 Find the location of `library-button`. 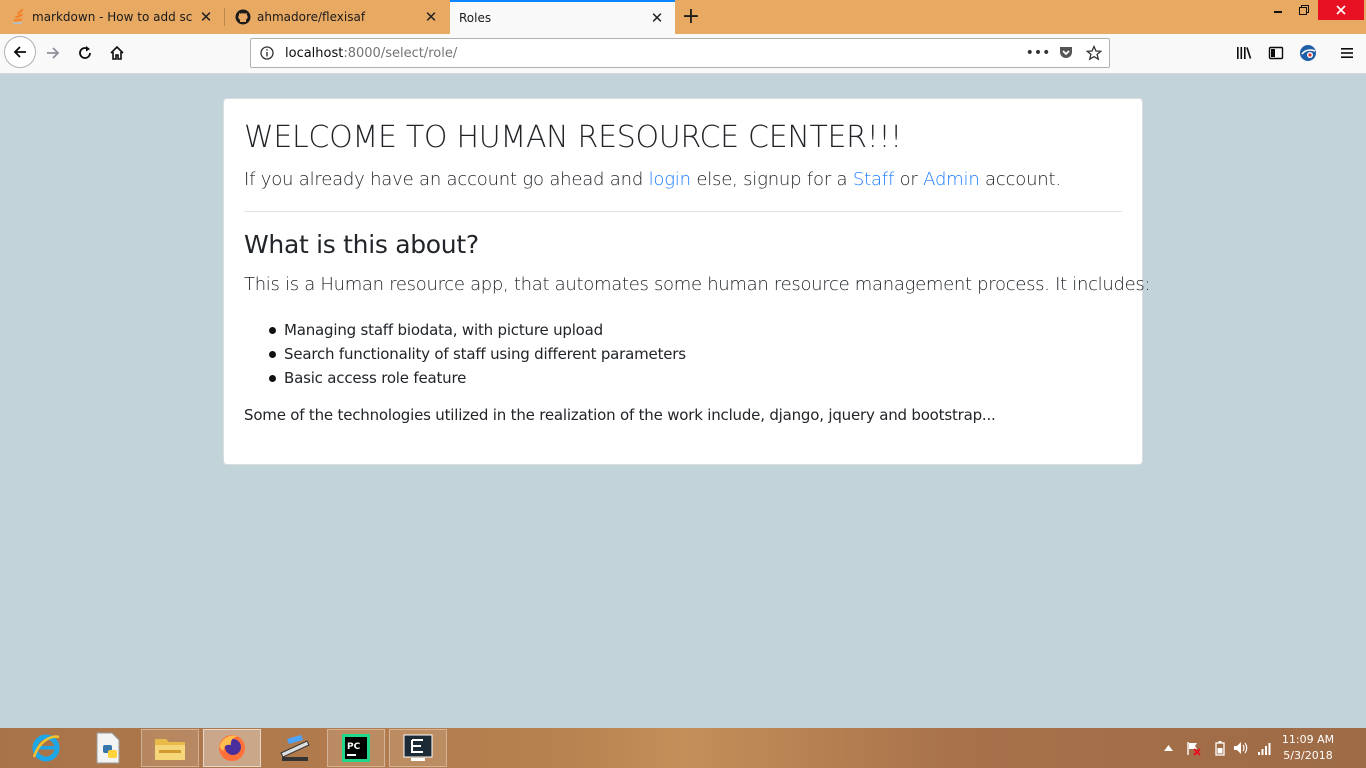

library-button is located at coordinates (1244, 53).